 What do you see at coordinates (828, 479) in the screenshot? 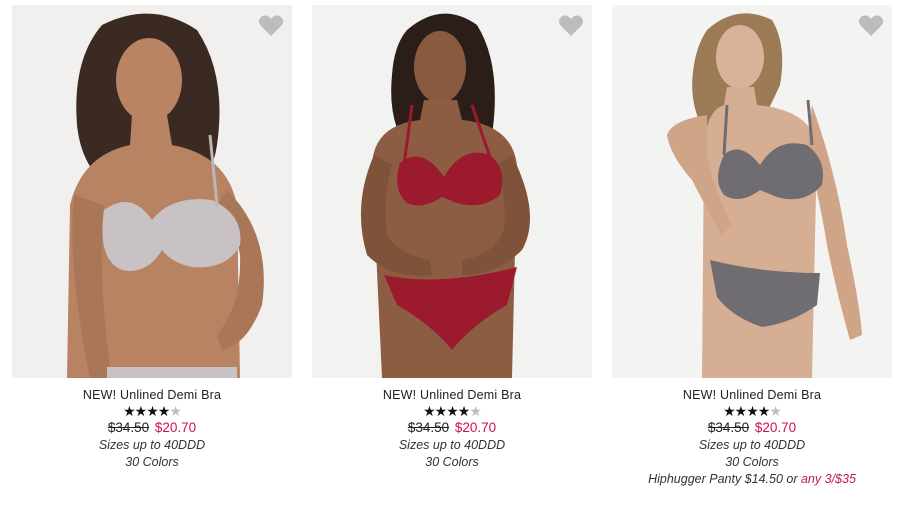
I see `promo-deal-link: any 3/$35` at bounding box center [828, 479].